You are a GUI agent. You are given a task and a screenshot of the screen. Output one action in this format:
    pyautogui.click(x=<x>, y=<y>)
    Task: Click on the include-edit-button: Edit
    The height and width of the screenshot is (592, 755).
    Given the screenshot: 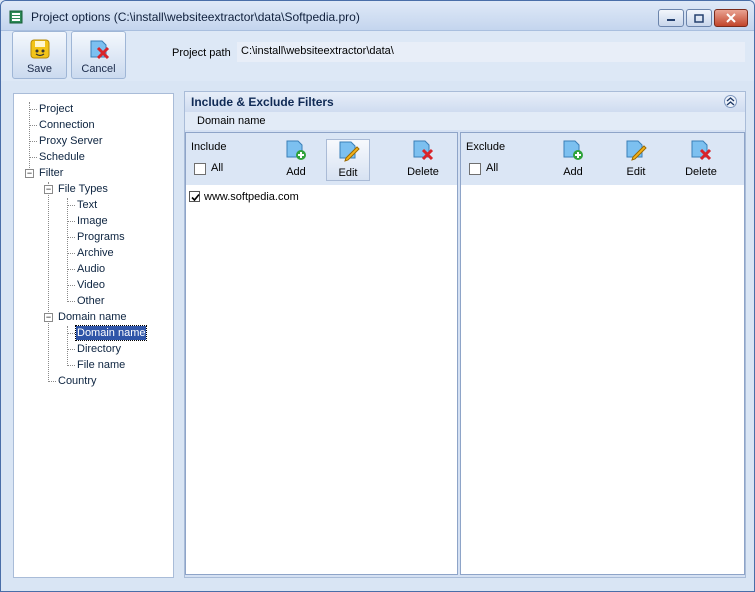 What is the action you would take?
    pyautogui.click(x=348, y=160)
    